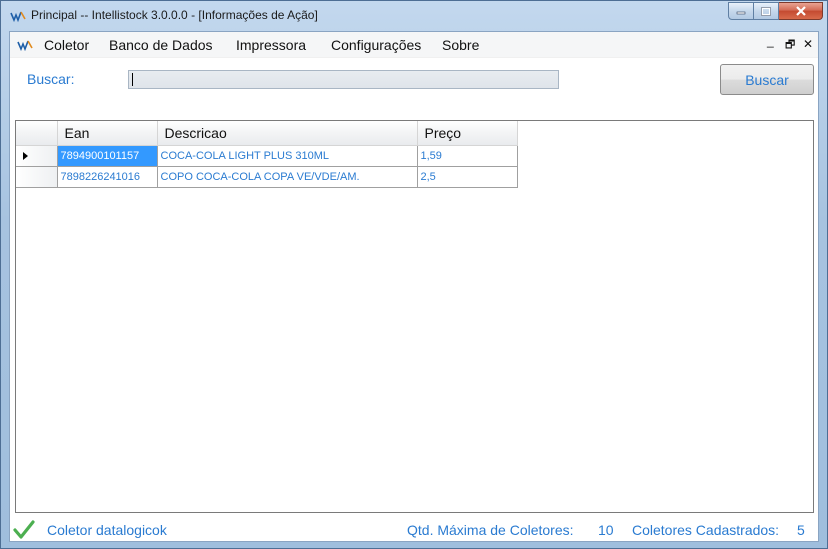 This screenshot has width=828, height=549. What do you see at coordinates (161, 45) in the screenshot?
I see `menu-banco-de-dados: Banco de Dados` at bounding box center [161, 45].